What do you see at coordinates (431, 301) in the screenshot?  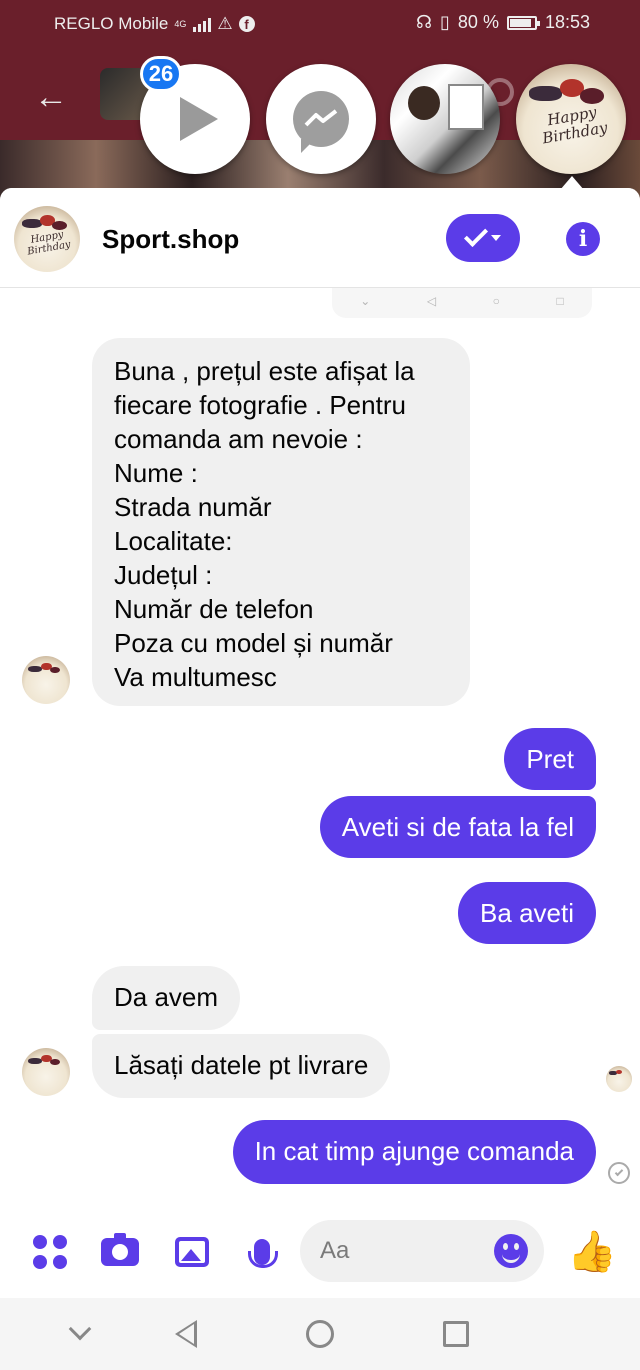 I see `embedded-back-icon: ◁` at bounding box center [431, 301].